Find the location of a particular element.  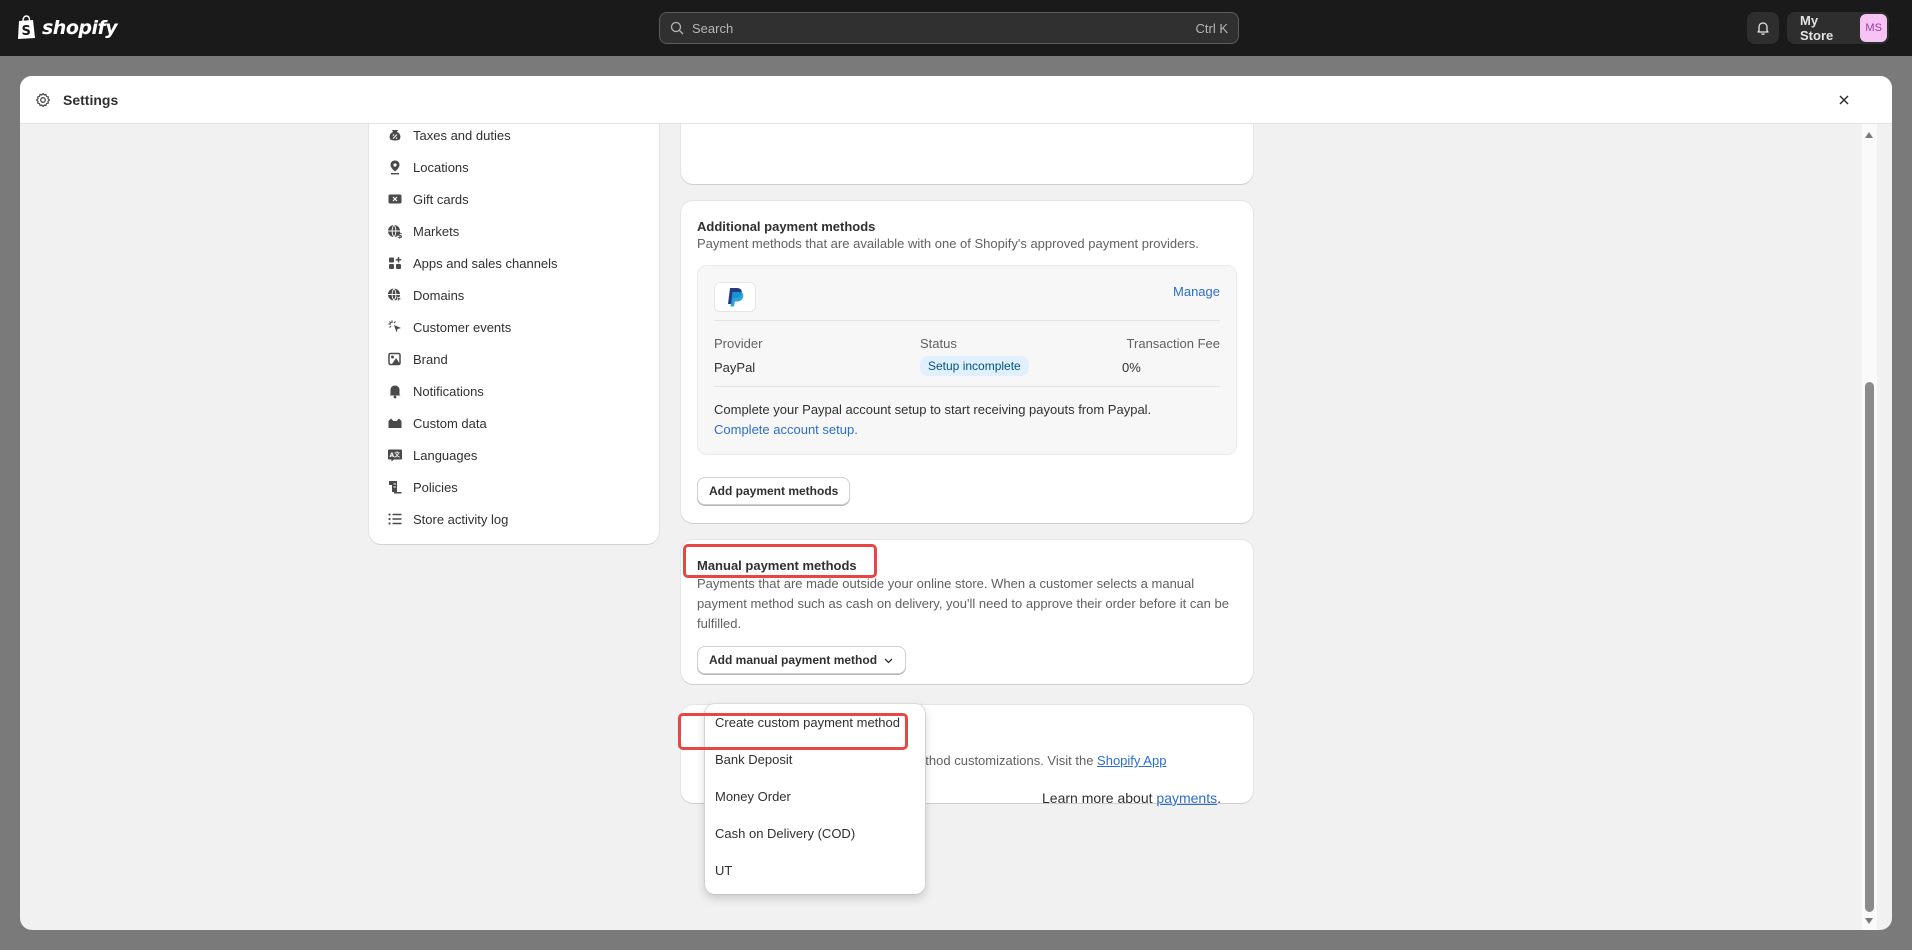

payments-link: payments is located at coordinates (1186, 798).